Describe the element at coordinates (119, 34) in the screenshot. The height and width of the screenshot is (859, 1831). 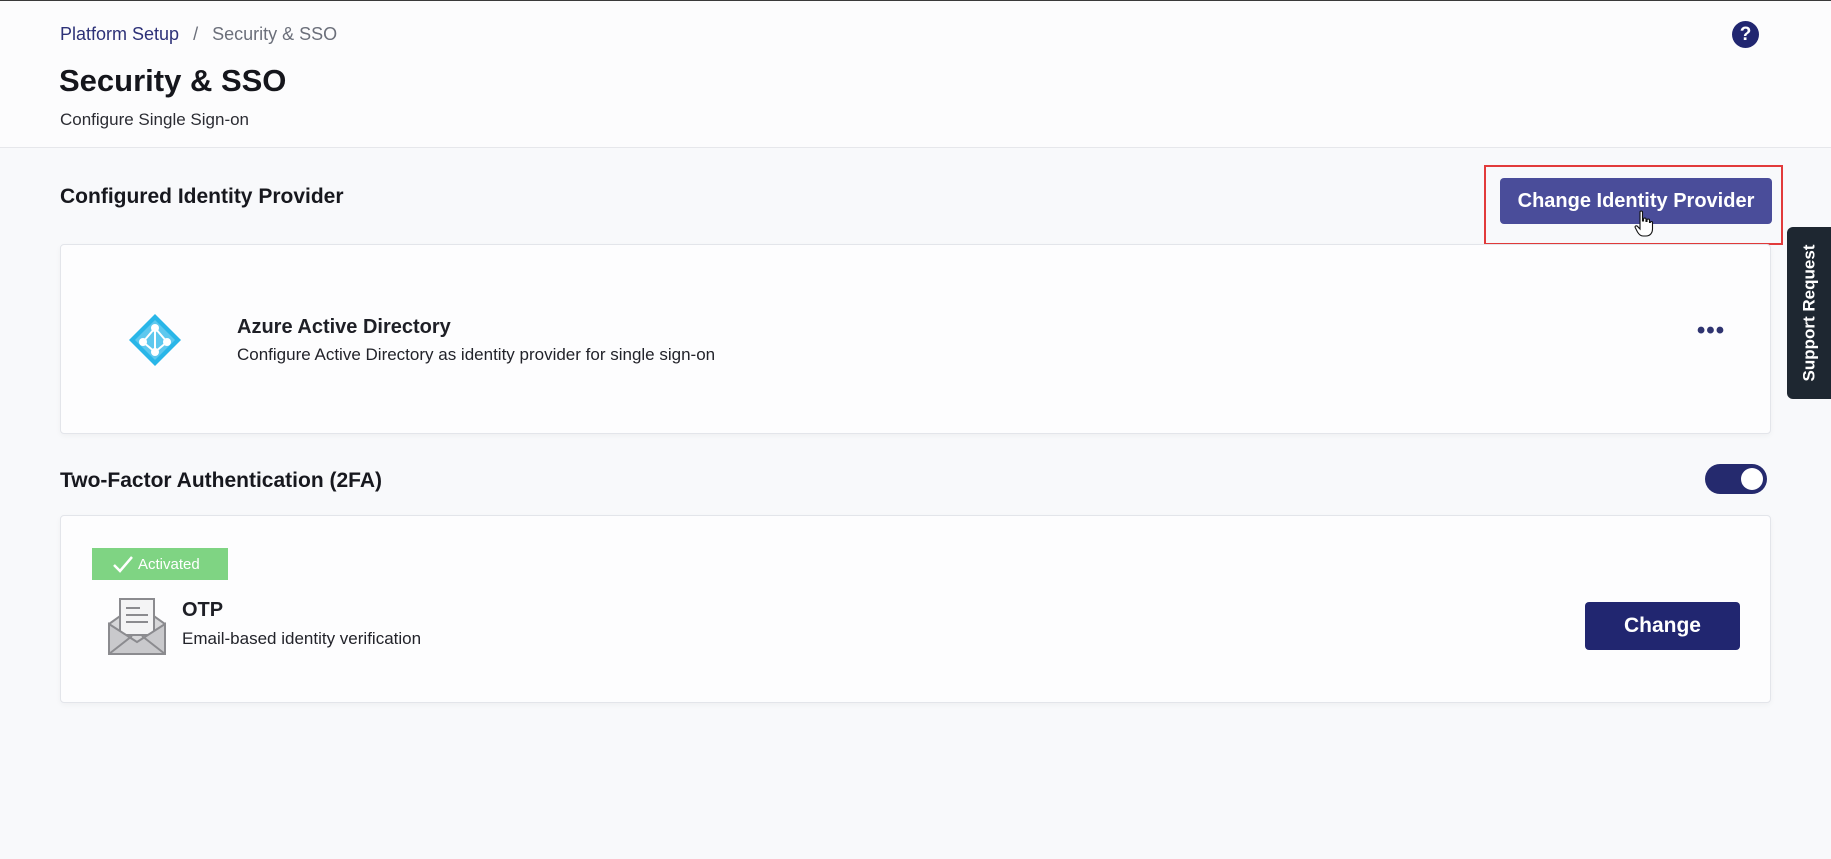
I see `breadcrumb-platform-setup: Platform Setup` at that location.